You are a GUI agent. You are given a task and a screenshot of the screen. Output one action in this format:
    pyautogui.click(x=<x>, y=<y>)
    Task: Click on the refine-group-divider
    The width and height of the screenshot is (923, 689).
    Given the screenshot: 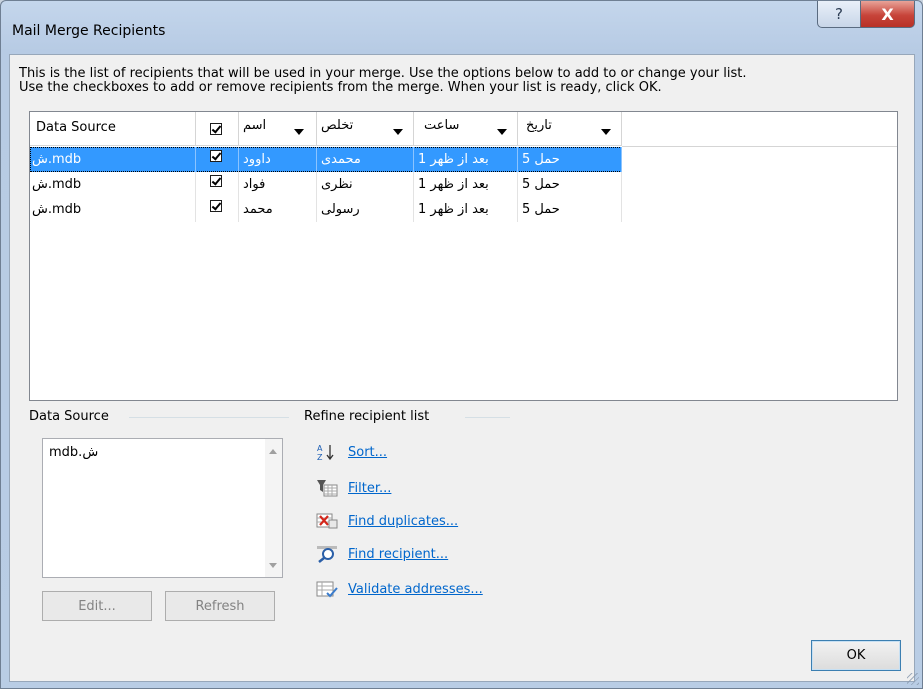 What is the action you would take?
    pyautogui.click(x=487, y=417)
    